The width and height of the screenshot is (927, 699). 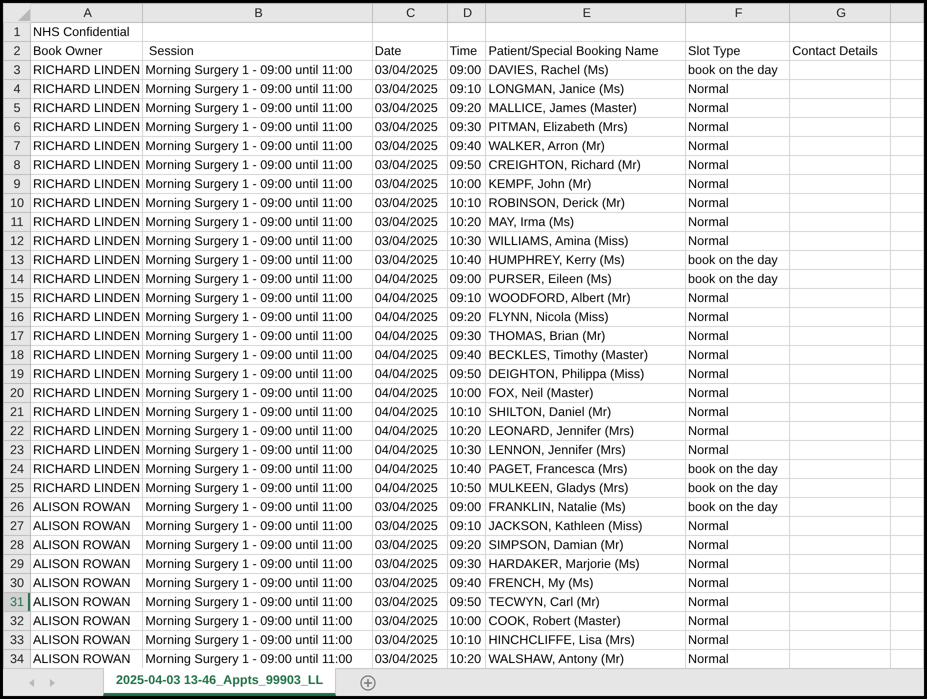 I want to click on scroll-right-icon, so click(x=52, y=682).